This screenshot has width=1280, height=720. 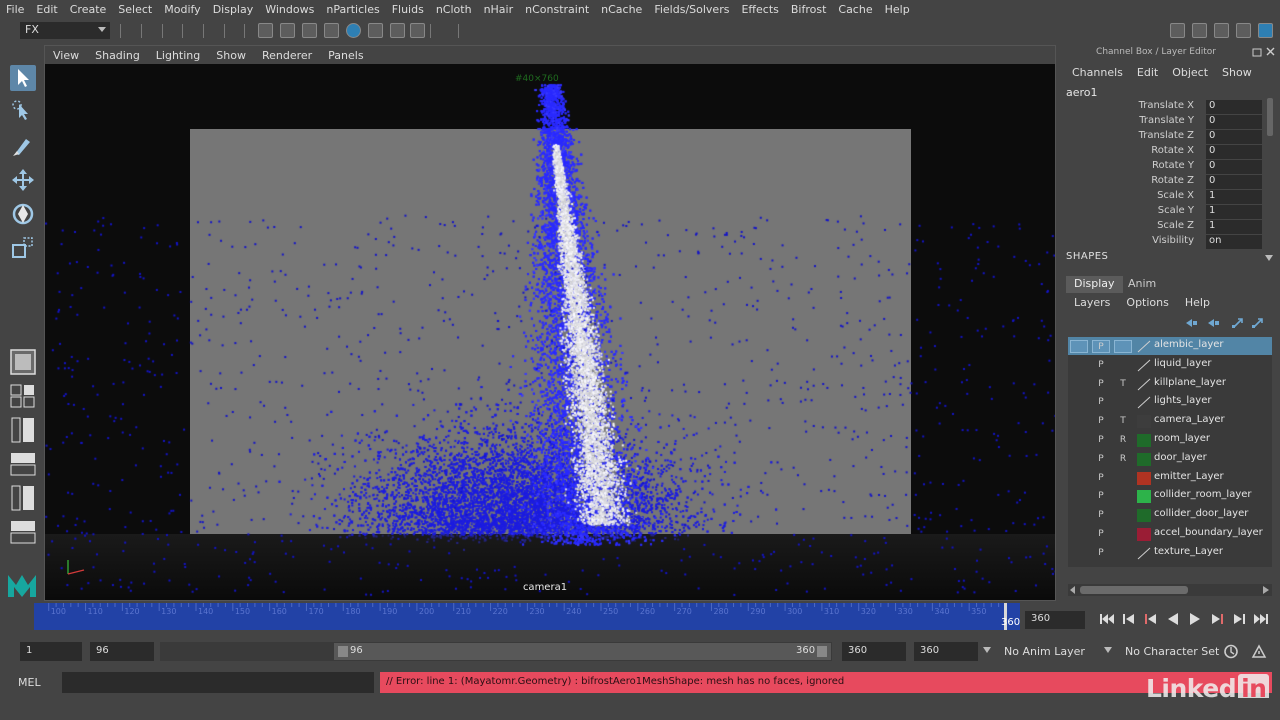 What do you see at coordinates (1164, 182) in the screenshot?
I see `channel-row: Rotate Z 0` at bounding box center [1164, 182].